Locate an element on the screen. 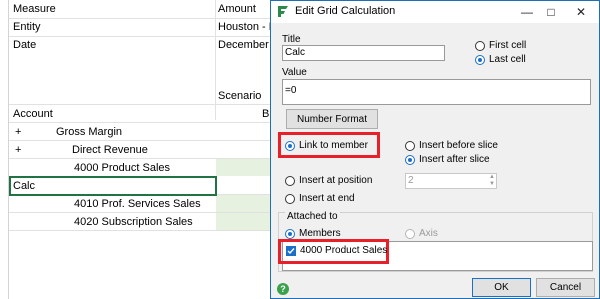 The width and height of the screenshot is (600, 299). last-cell-label: Last cell is located at coordinates (507, 59).